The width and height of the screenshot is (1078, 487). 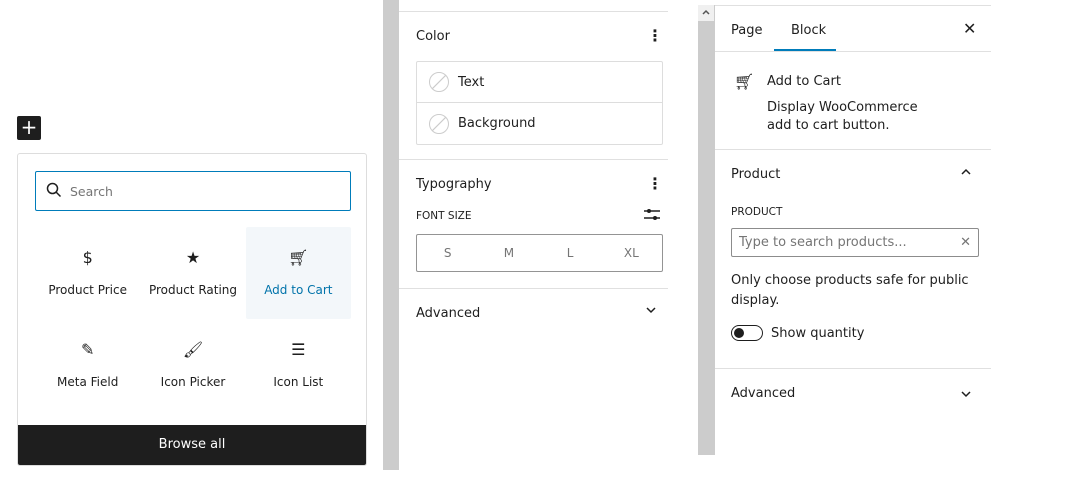 I want to click on size-l: L, so click(x=570, y=253).